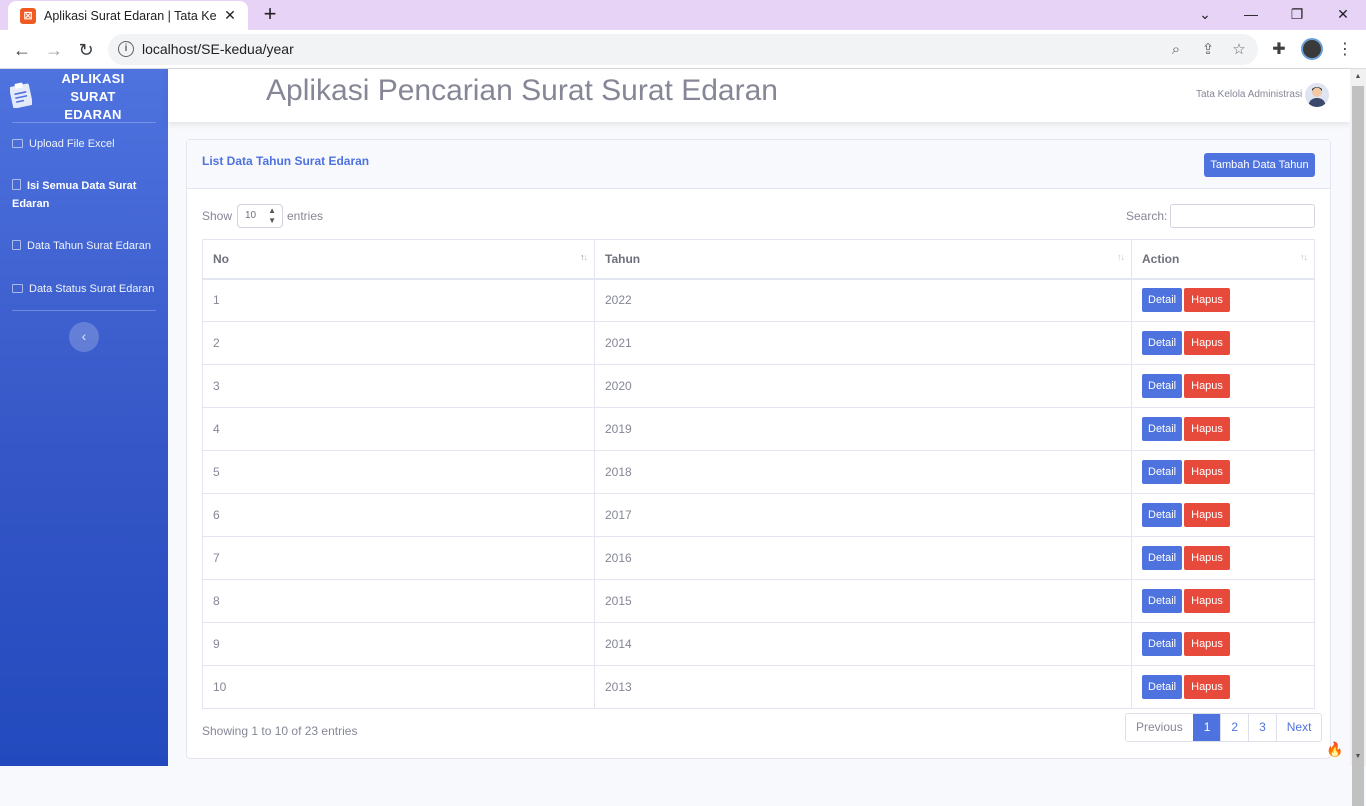 This screenshot has height=806, width=1366. Describe the element at coordinates (72, 144) in the screenshot. I see `sidebar-item-label: Upload File Excel` at that location.